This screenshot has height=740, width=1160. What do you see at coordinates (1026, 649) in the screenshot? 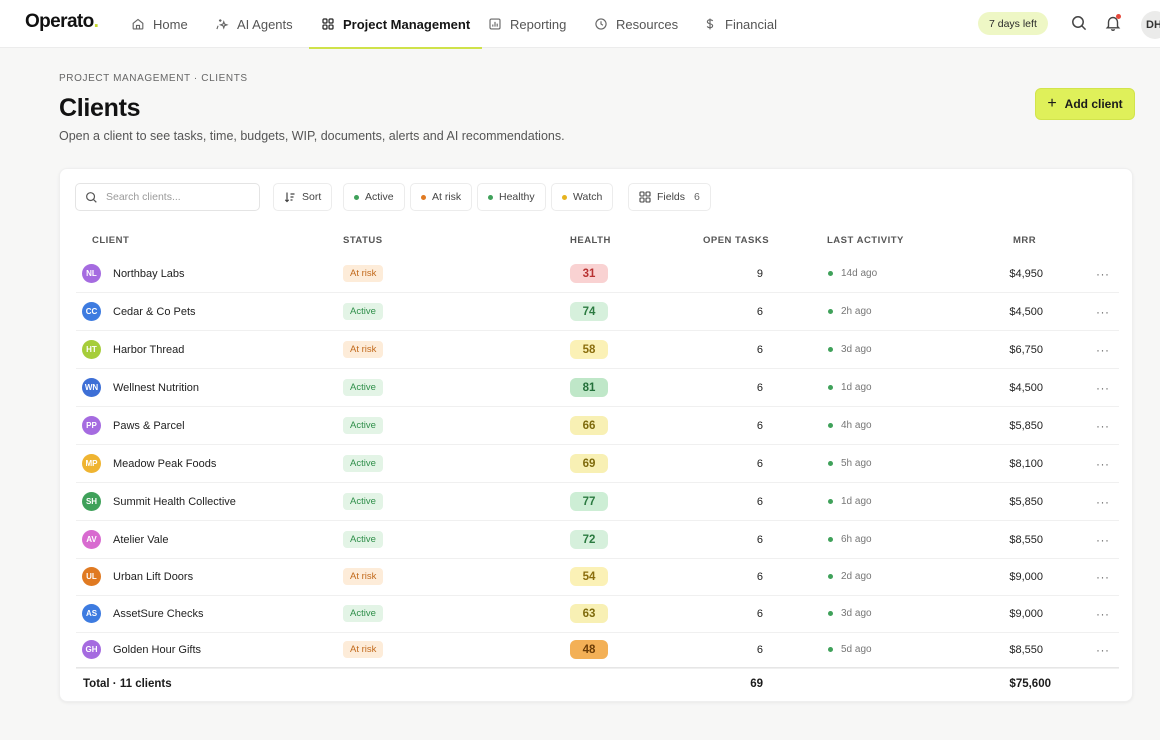
I see `mrr-value: $8,550` at bounding box center [1026, 649].